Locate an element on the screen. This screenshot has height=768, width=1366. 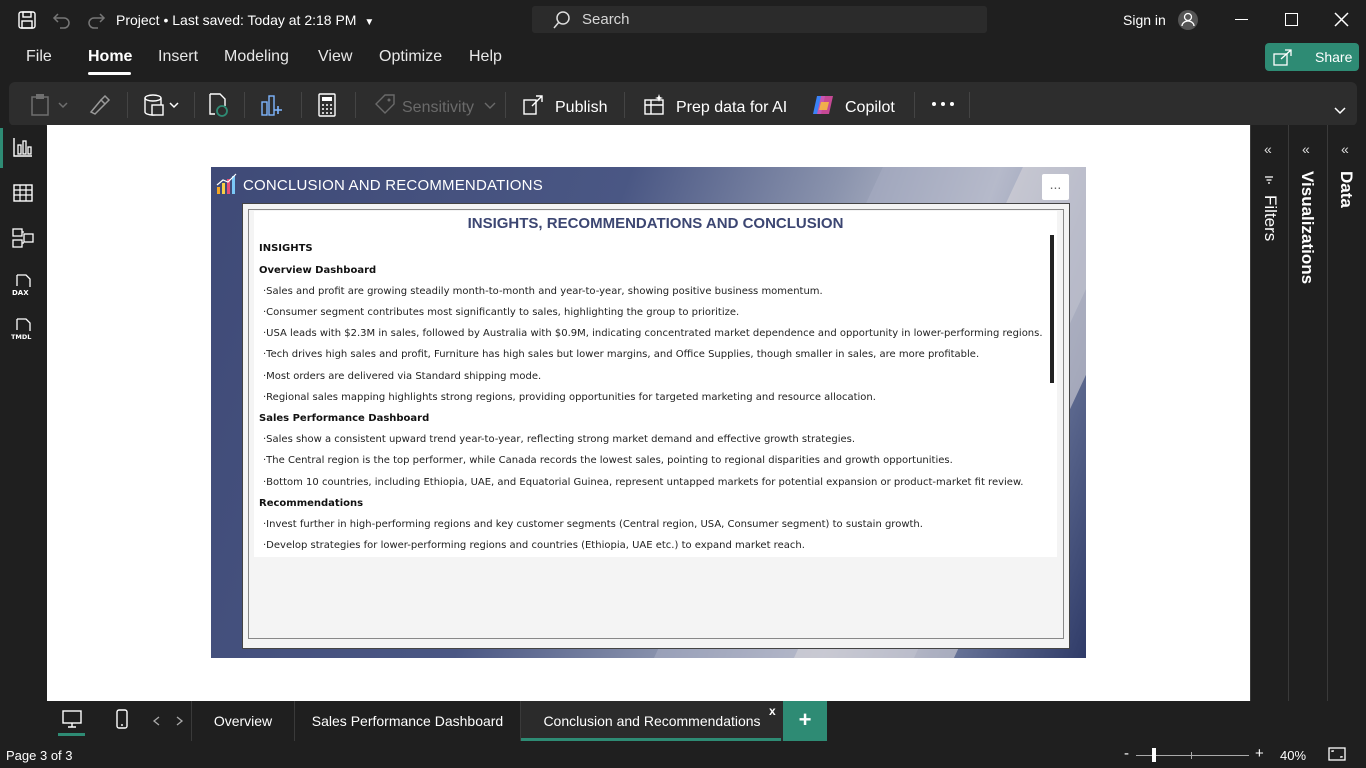
project-title: Project • Last saved: Today at 2:18 PM ▼ is located at coordinates (245, 20).